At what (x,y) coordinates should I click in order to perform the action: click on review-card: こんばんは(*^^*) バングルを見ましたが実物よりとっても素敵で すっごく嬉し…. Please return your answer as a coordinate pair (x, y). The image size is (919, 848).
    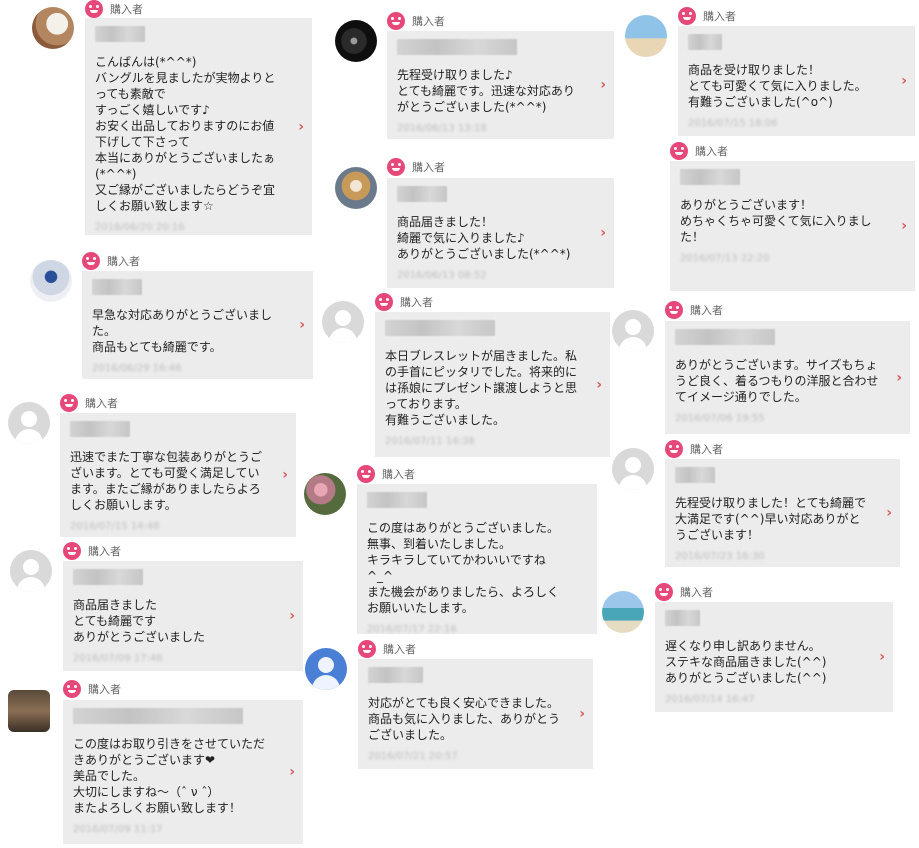
    Looking at the image, I should click on (198, 126).